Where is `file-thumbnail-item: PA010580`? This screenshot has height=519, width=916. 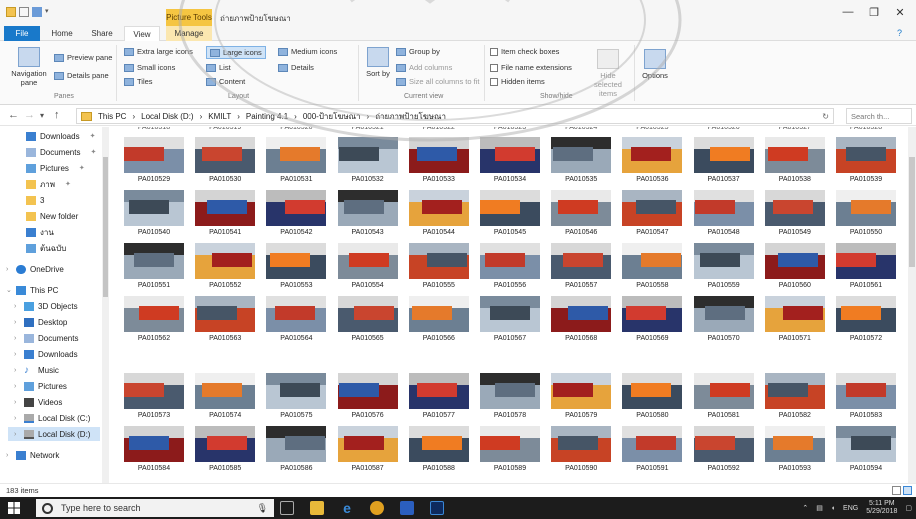
file-thumbnail-item: PA010580 is located at coordinates (652, 396).